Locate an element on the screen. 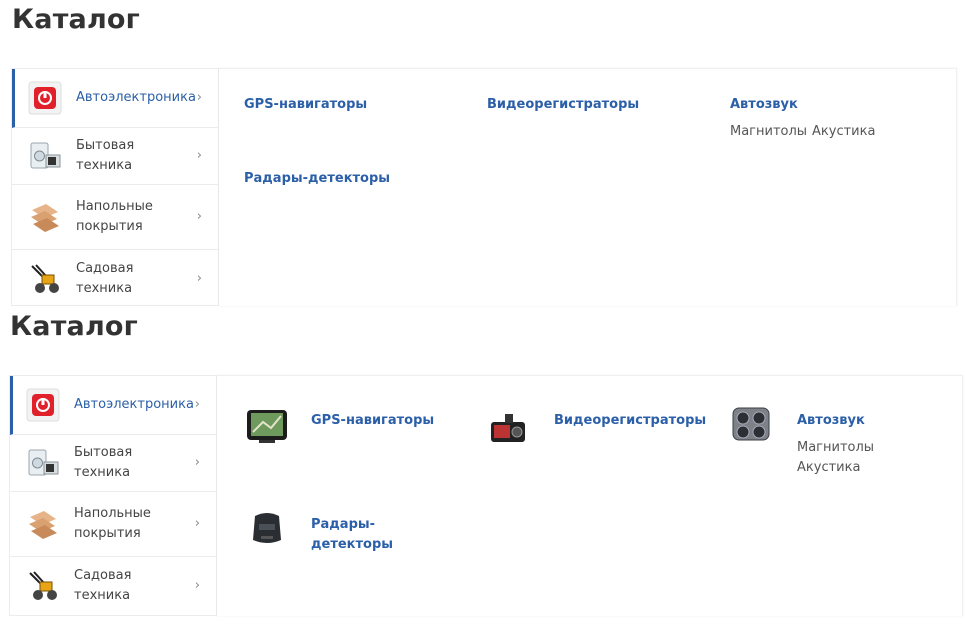 The height and width of the screenshot is (634, 966). gps-navigator-icon is located at coordinates (267, 424).